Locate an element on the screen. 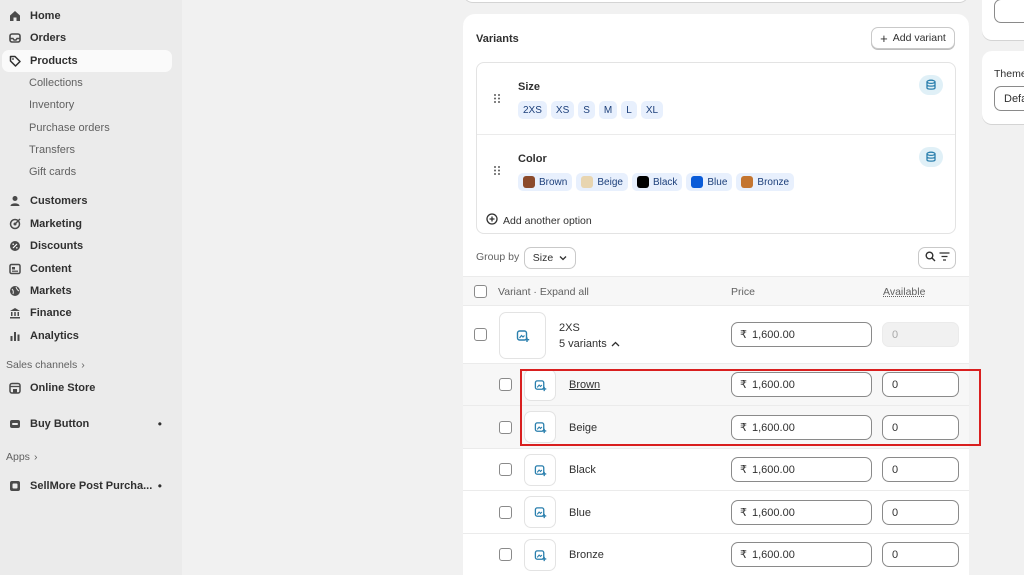 The height and width of the screenshot is (575, 1024). available-value: 0 is located at coordinates (895, 555).